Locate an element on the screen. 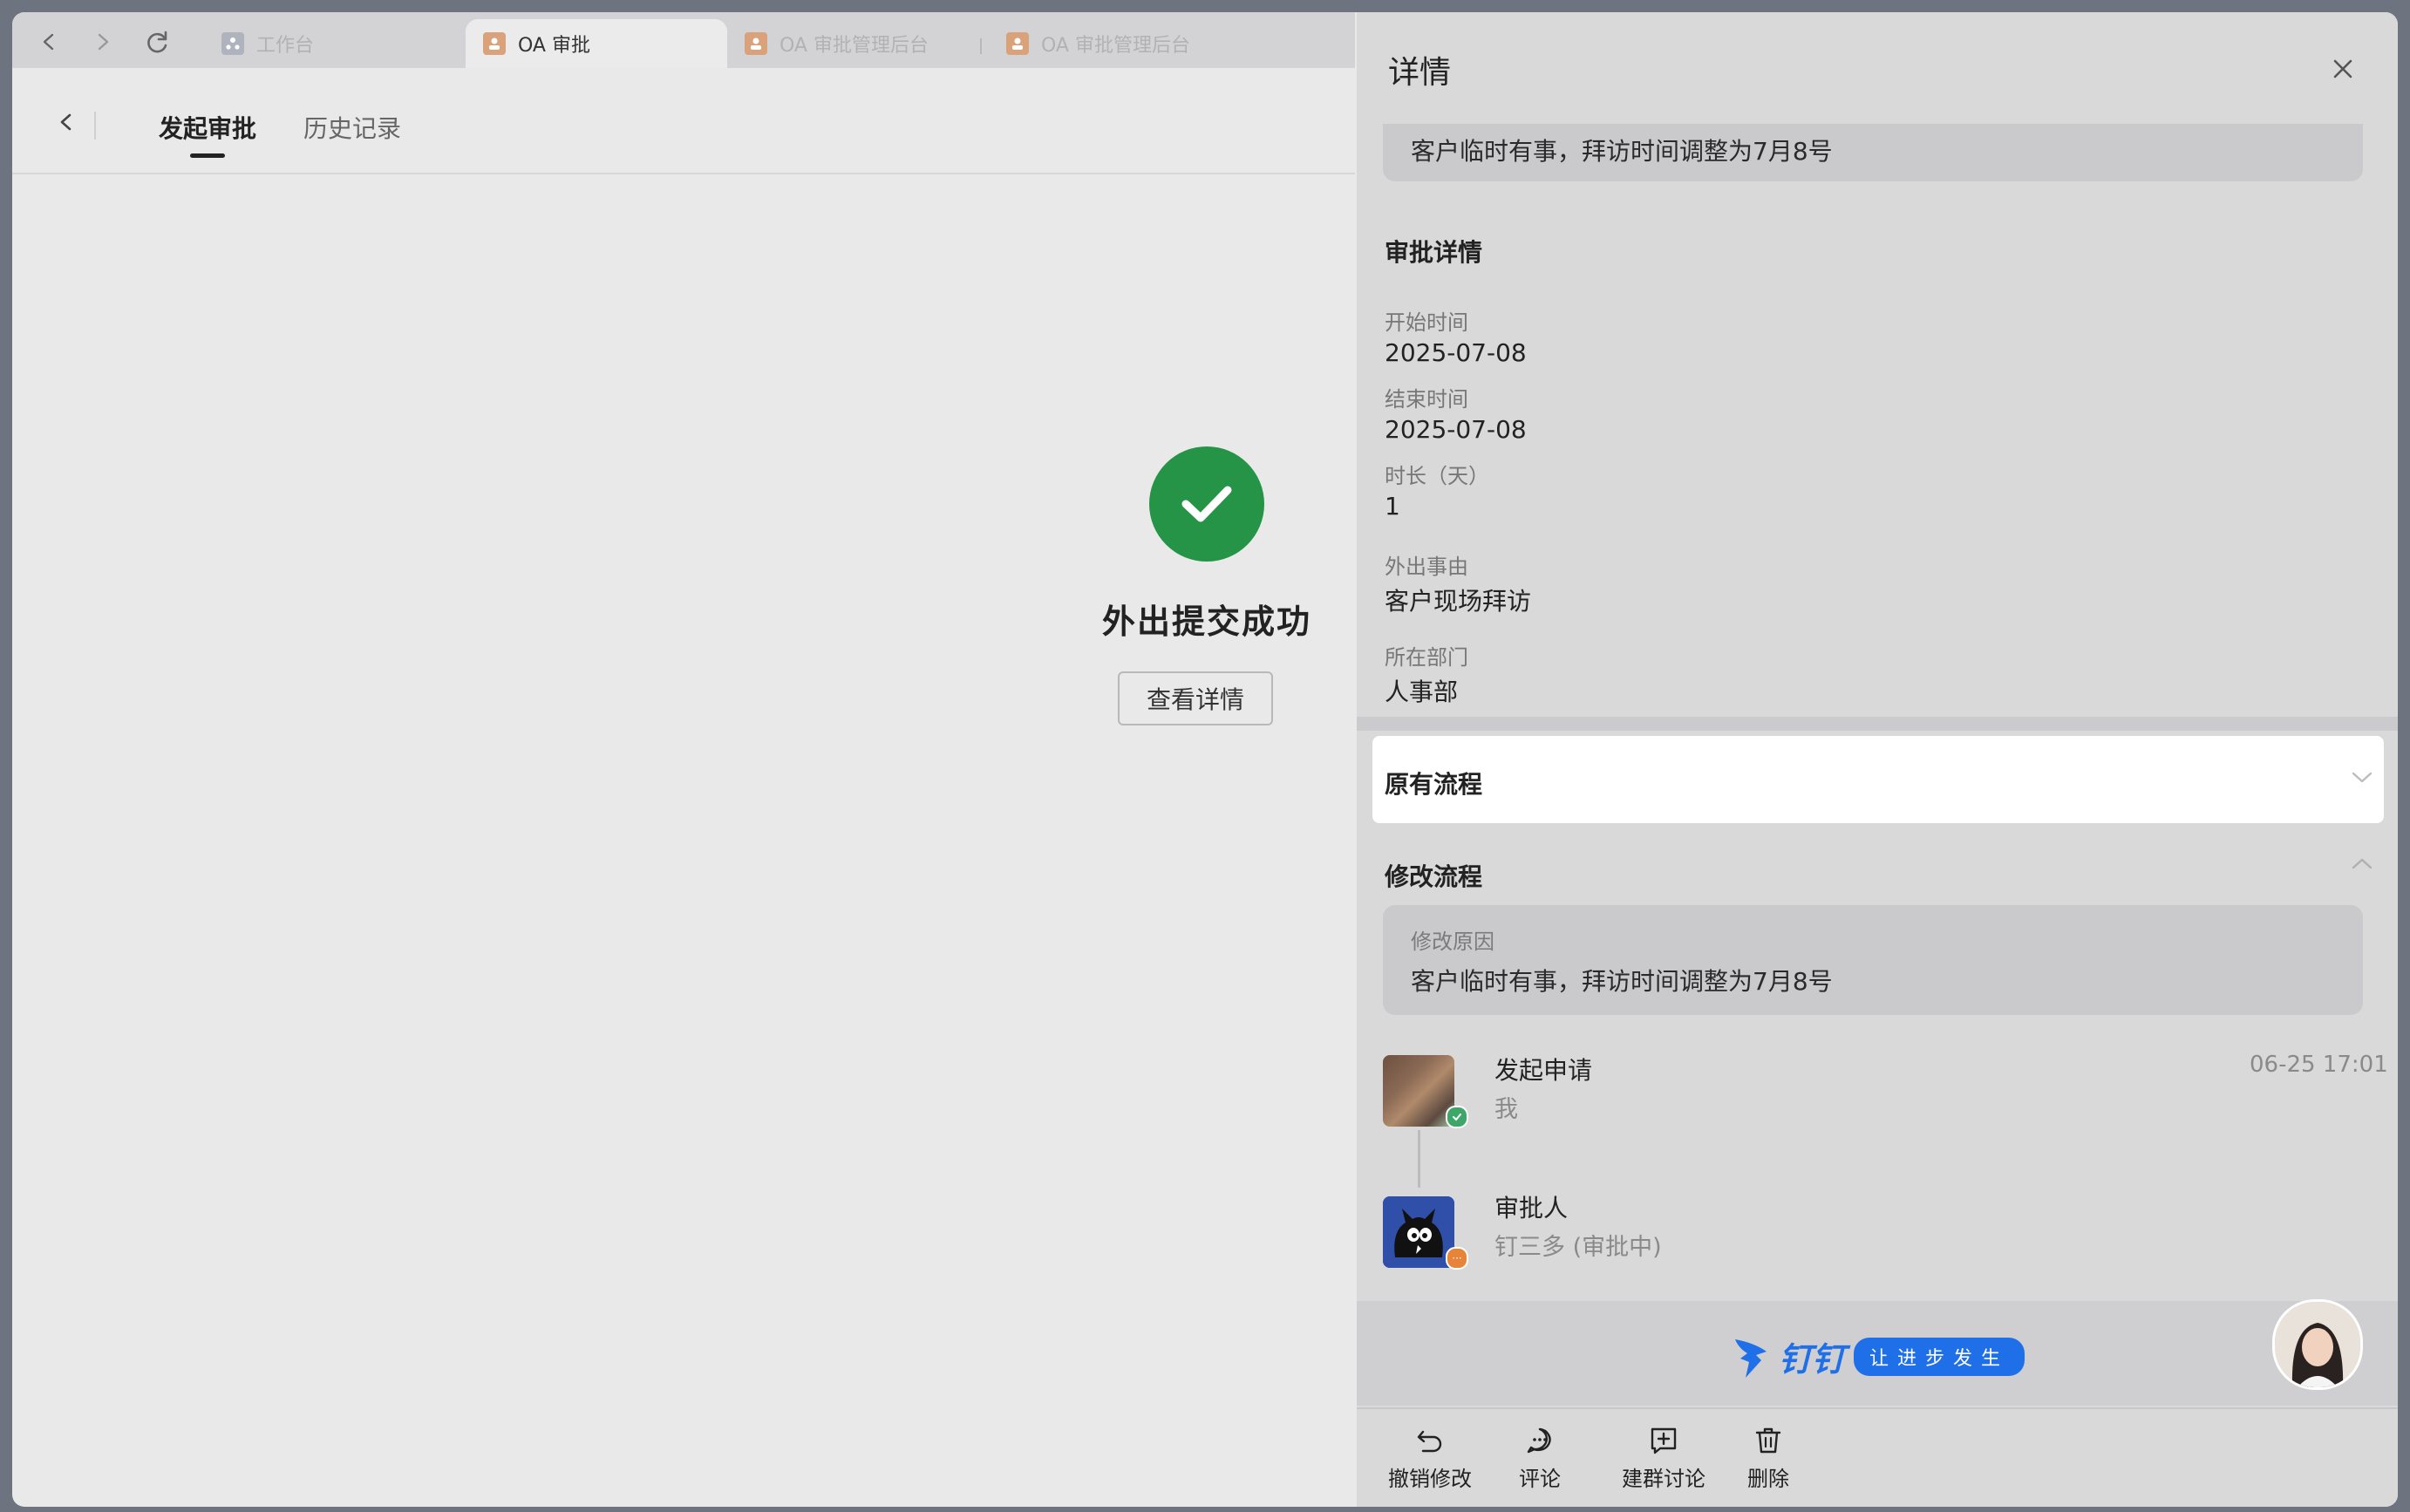  approved-badge-icon is located at coordinates (1457, 1117).